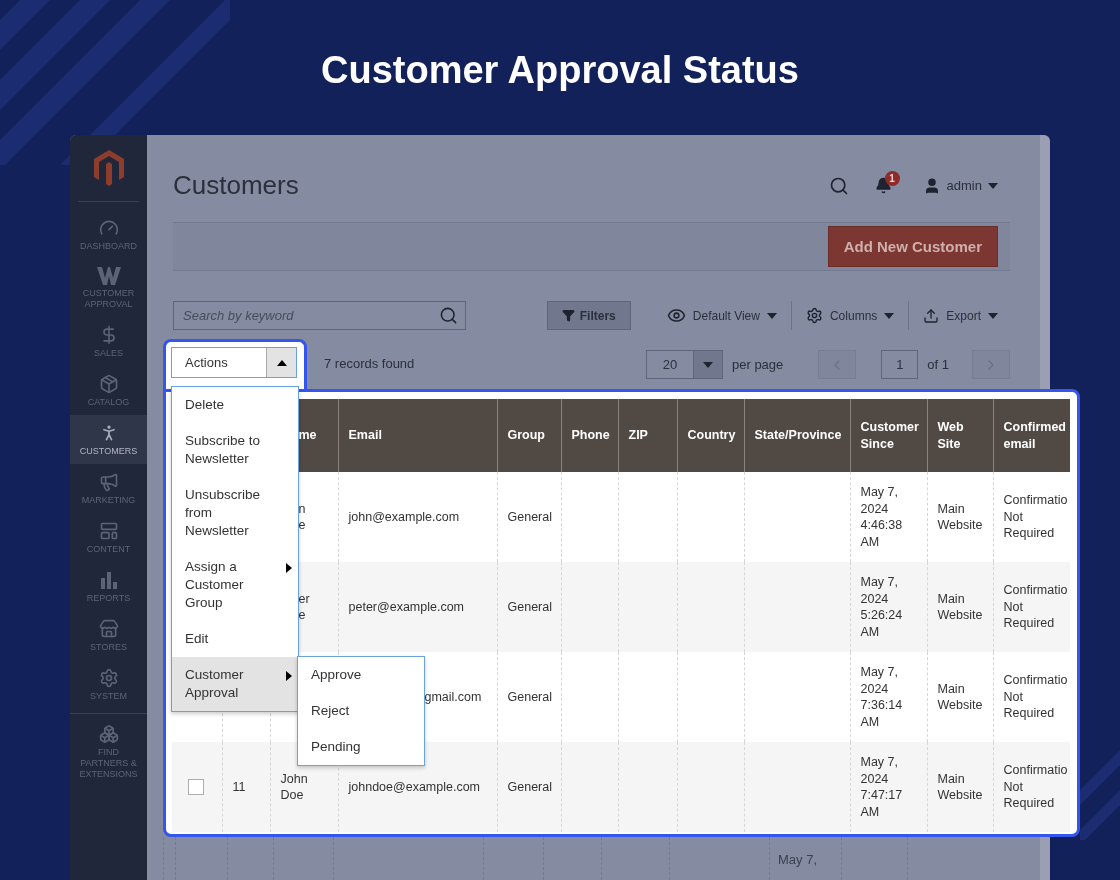 The image size is (1120, 880). I want to click on column-header: Country, so click(713, 436).